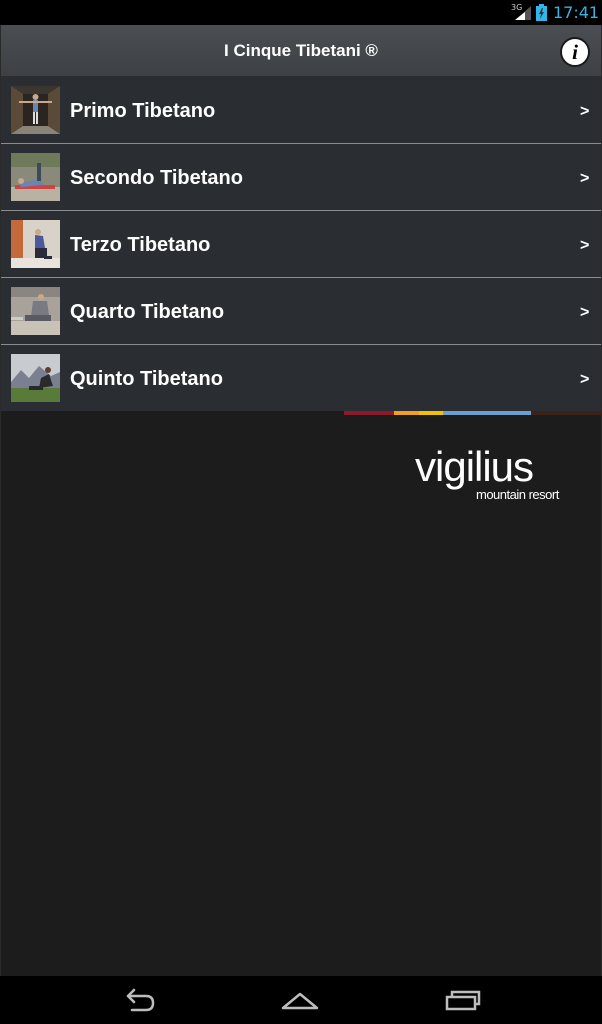 This screenshot has height=1024, width=602. I want to click on list-item: Secondo Tibetano >, so click(301, 177).